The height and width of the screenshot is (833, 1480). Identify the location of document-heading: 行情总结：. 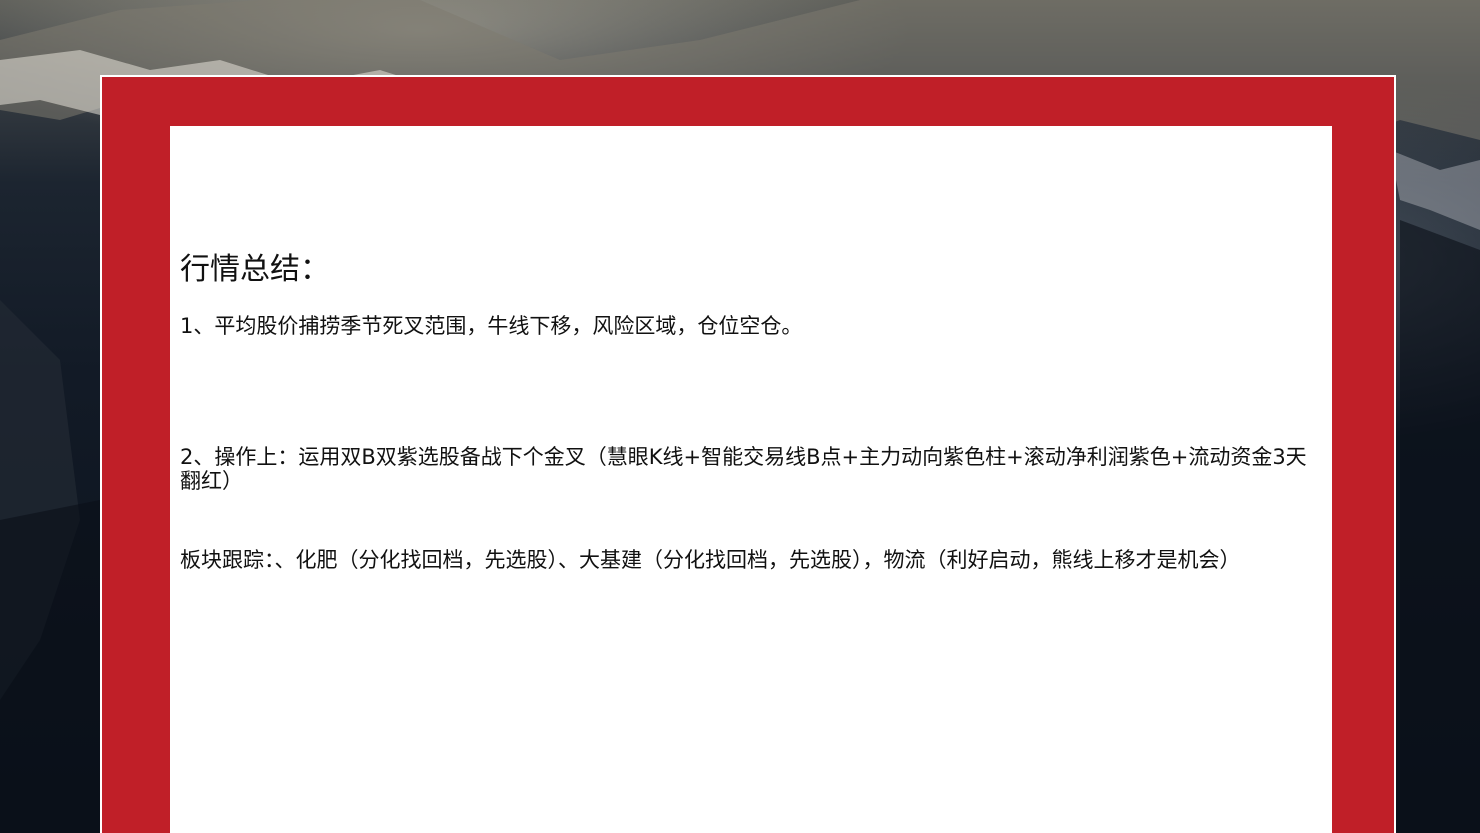
(255, 269).